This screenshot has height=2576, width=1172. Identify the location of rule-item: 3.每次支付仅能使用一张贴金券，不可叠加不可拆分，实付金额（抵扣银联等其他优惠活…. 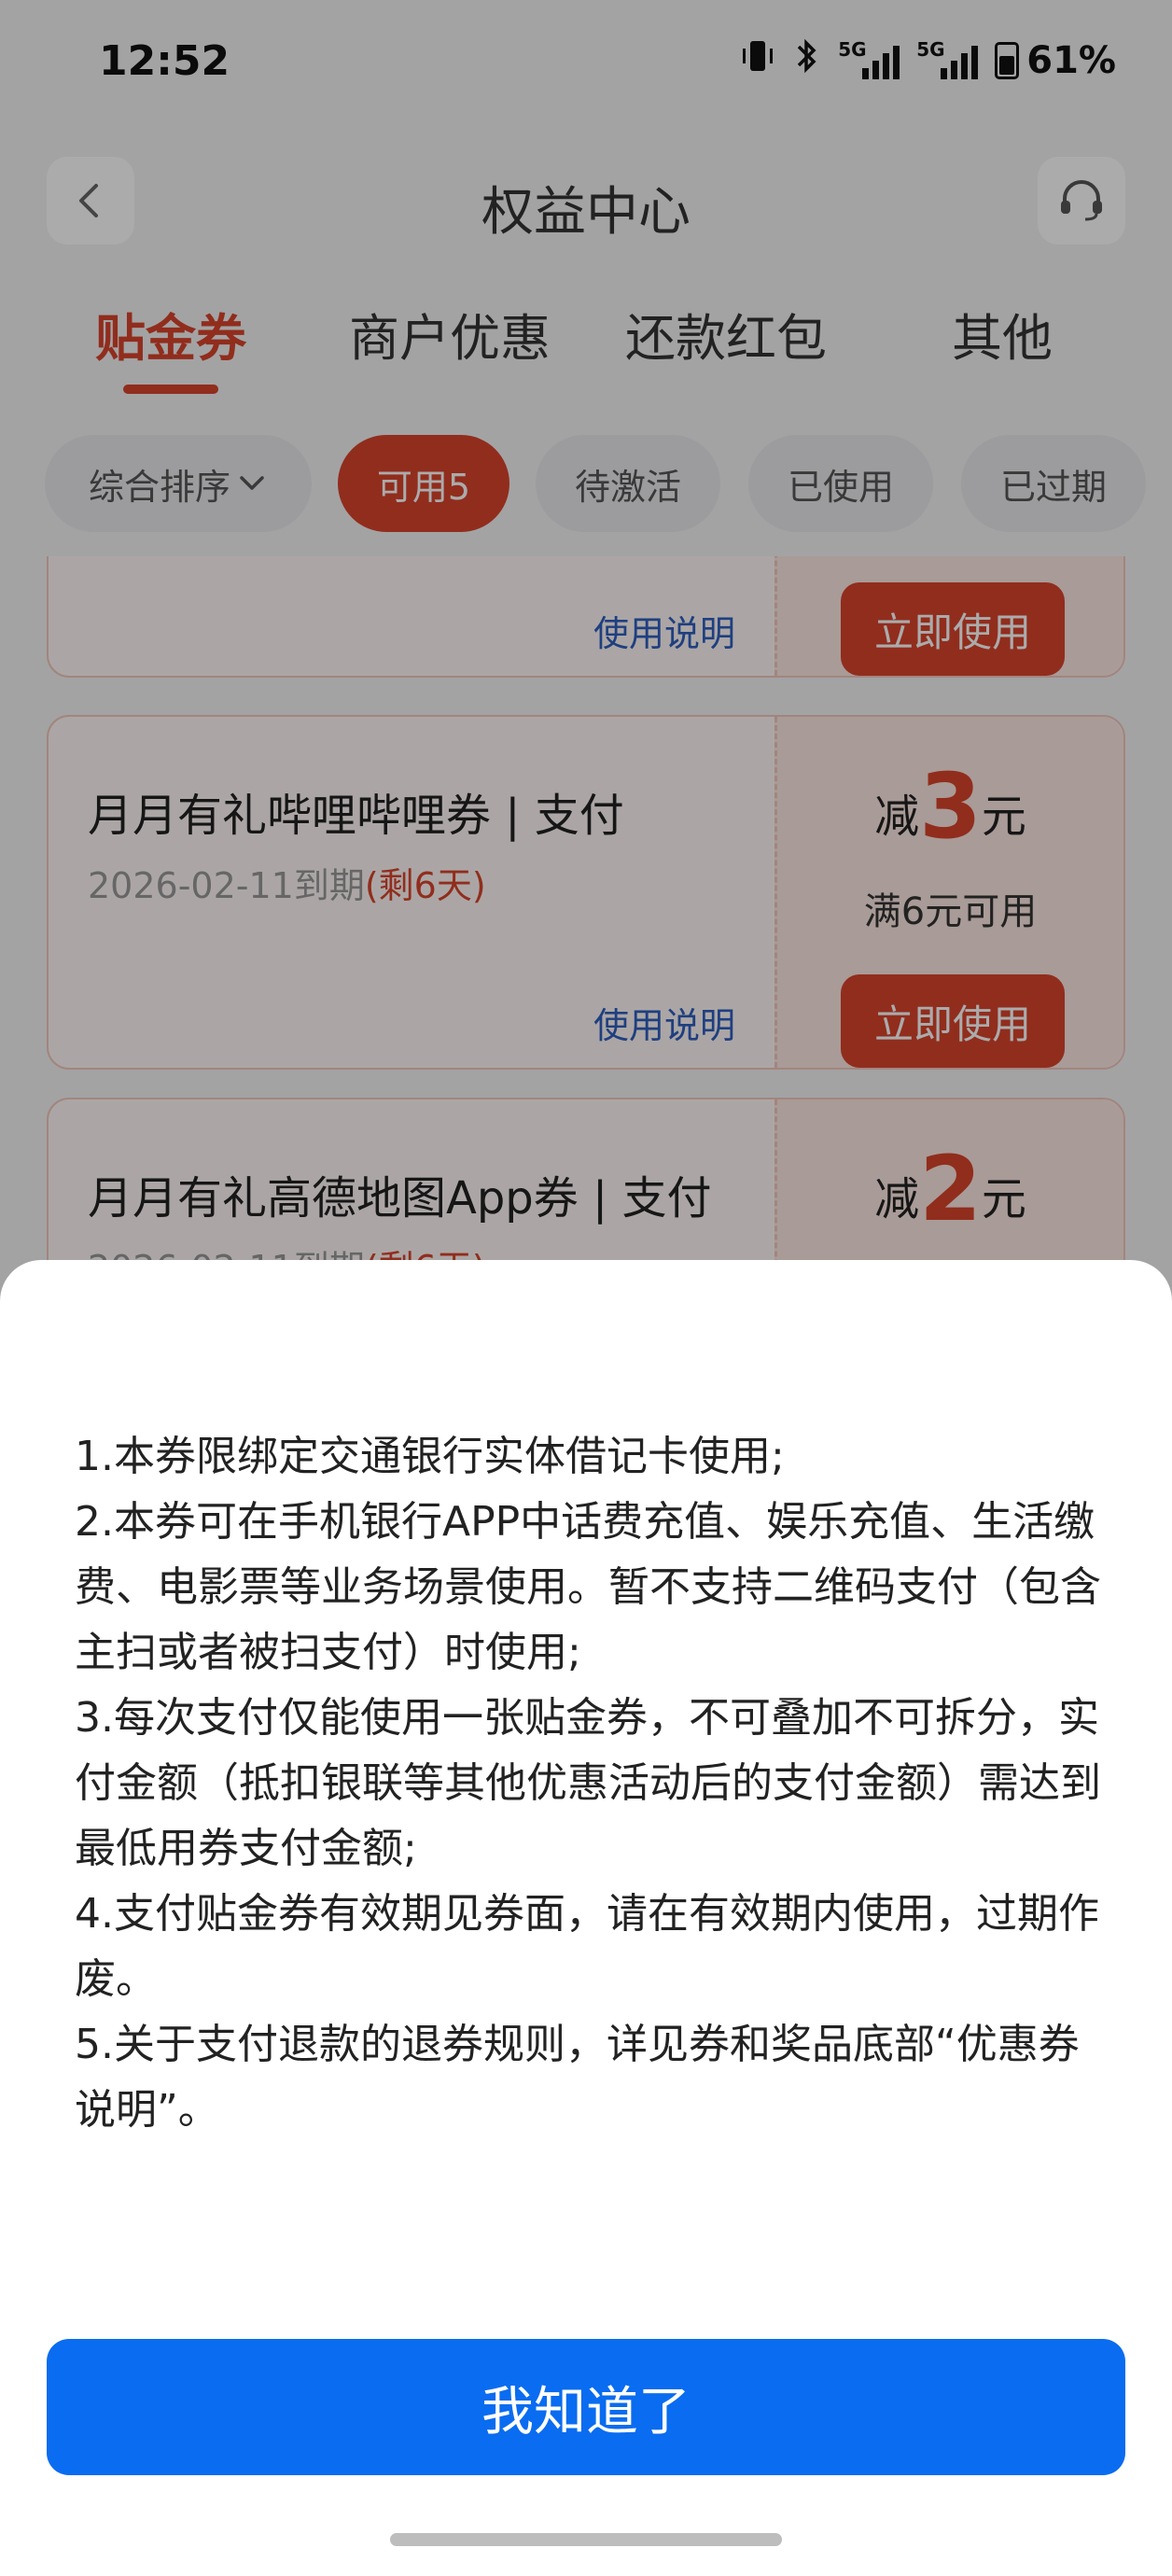
(588, 1783).